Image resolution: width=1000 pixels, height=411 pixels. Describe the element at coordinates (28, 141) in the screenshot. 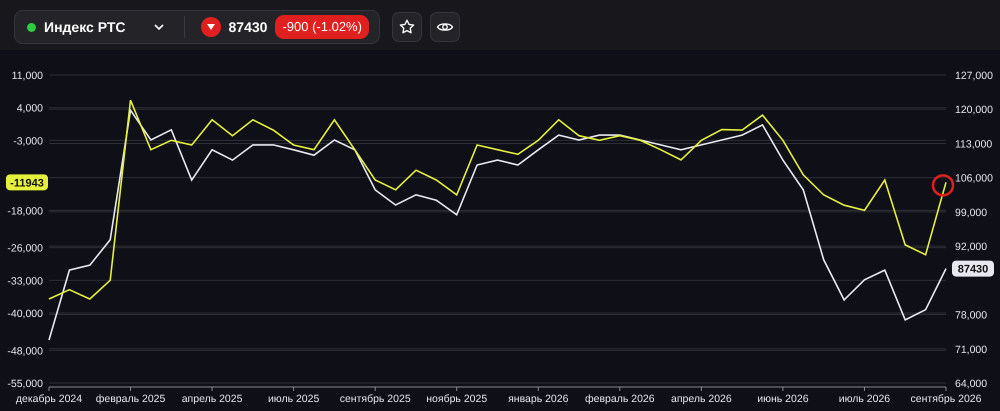

I see `y-axis-label: -3,000` at that location.